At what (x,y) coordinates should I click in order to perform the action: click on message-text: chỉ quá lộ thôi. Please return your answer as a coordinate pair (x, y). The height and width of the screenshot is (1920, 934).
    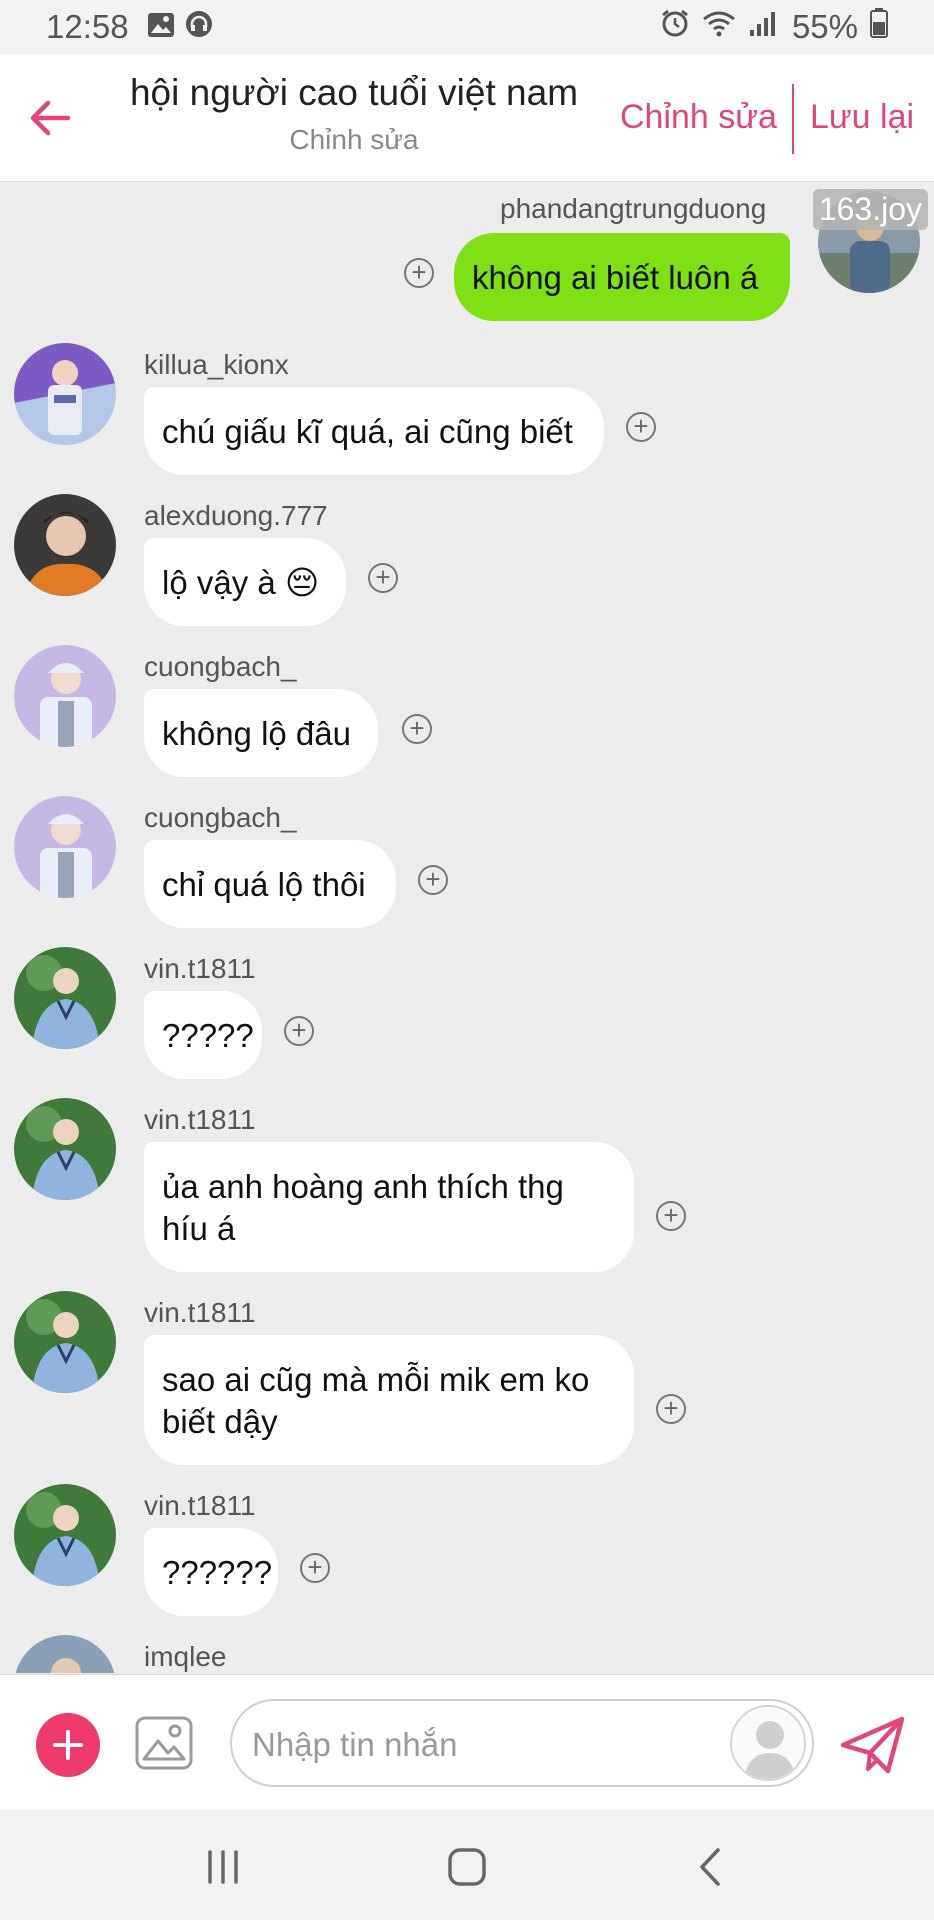
    Looking at the image, I should click on (264, 884).